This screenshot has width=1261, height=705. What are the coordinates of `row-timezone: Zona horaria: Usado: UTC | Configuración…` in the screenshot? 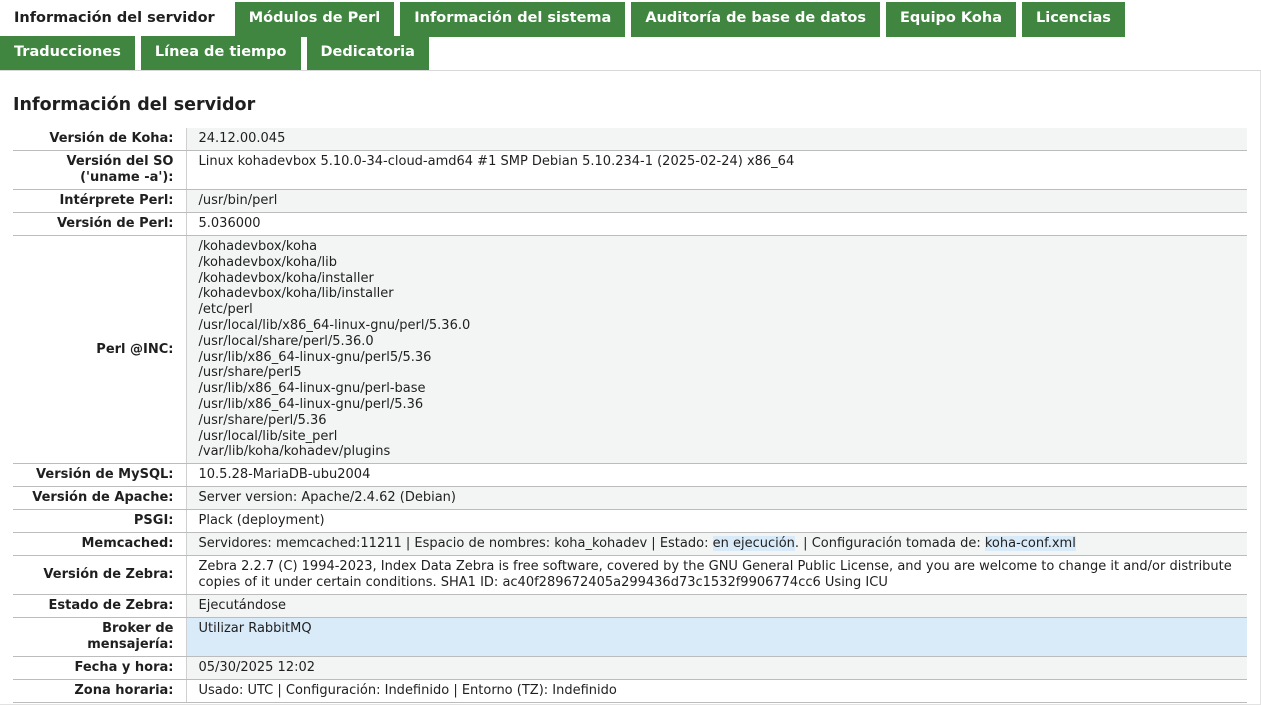 It's located at (630, 691).